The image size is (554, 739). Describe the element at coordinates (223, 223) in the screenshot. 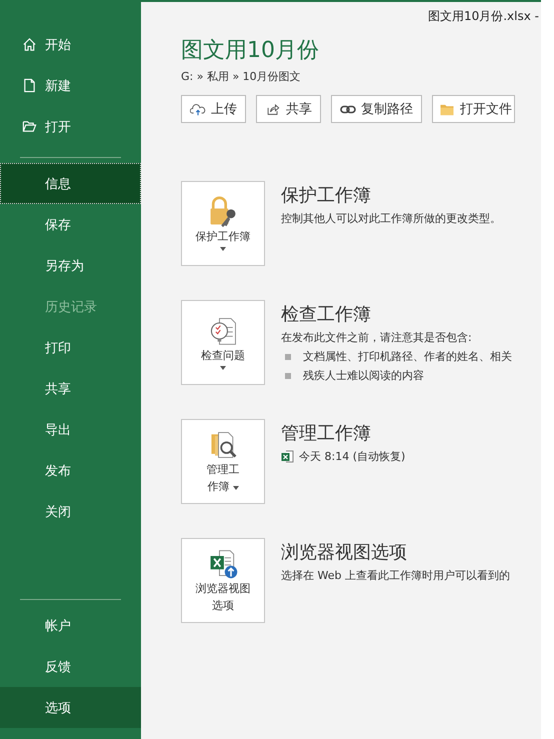

I see `section-button: 保护工作簿` at that location.